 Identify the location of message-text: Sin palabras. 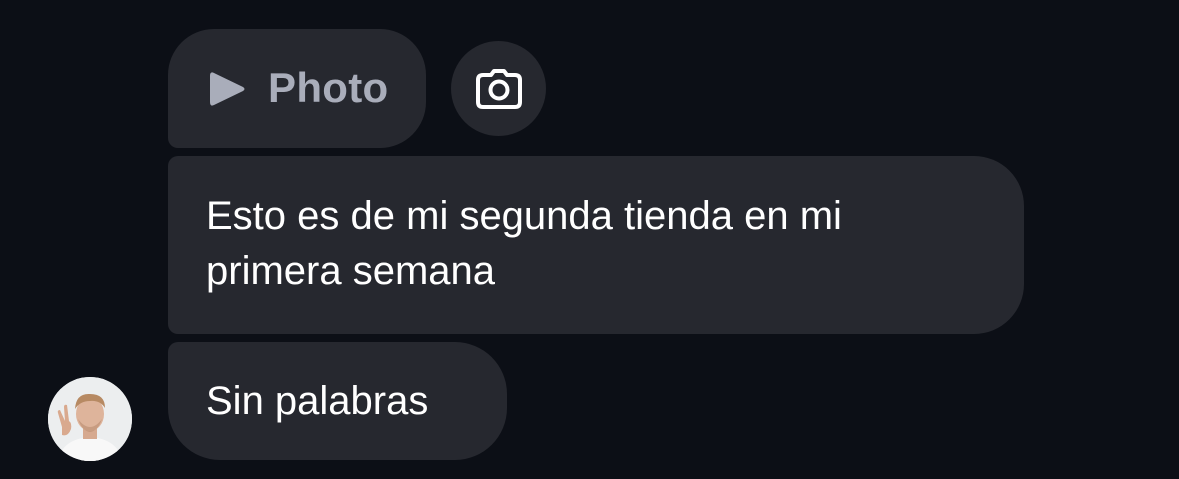
(317, 400).